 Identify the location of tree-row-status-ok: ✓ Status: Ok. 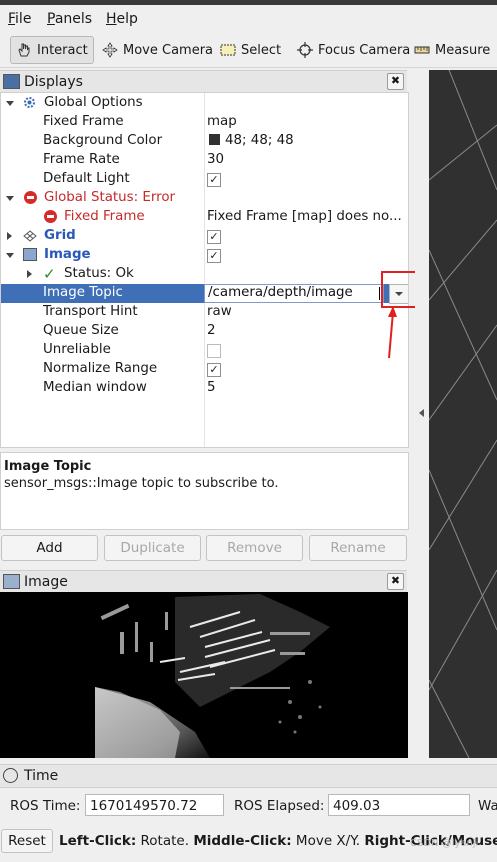
(204, 274).